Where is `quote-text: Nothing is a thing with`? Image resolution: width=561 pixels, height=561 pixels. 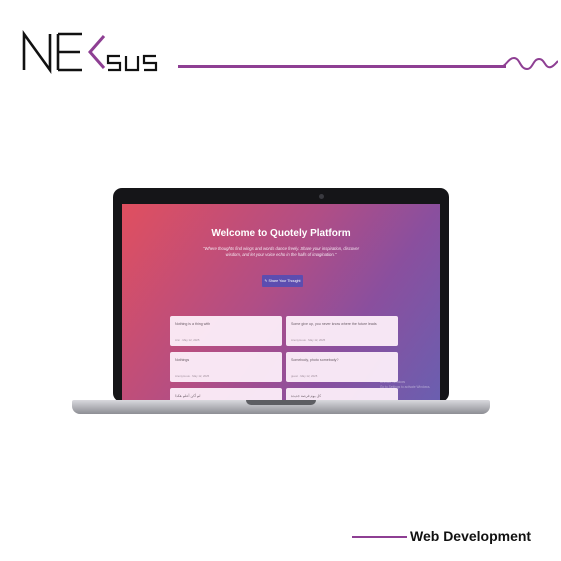 quote-text: Nothing is a thing with is located at coordinates (193, 324).